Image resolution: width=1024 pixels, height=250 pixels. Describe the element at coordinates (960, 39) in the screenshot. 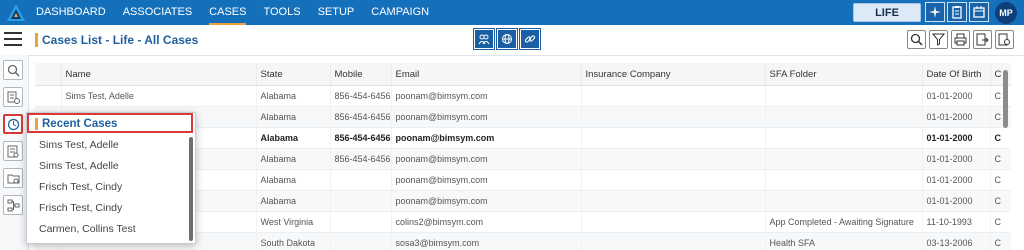

I see `print-icon` at that location.